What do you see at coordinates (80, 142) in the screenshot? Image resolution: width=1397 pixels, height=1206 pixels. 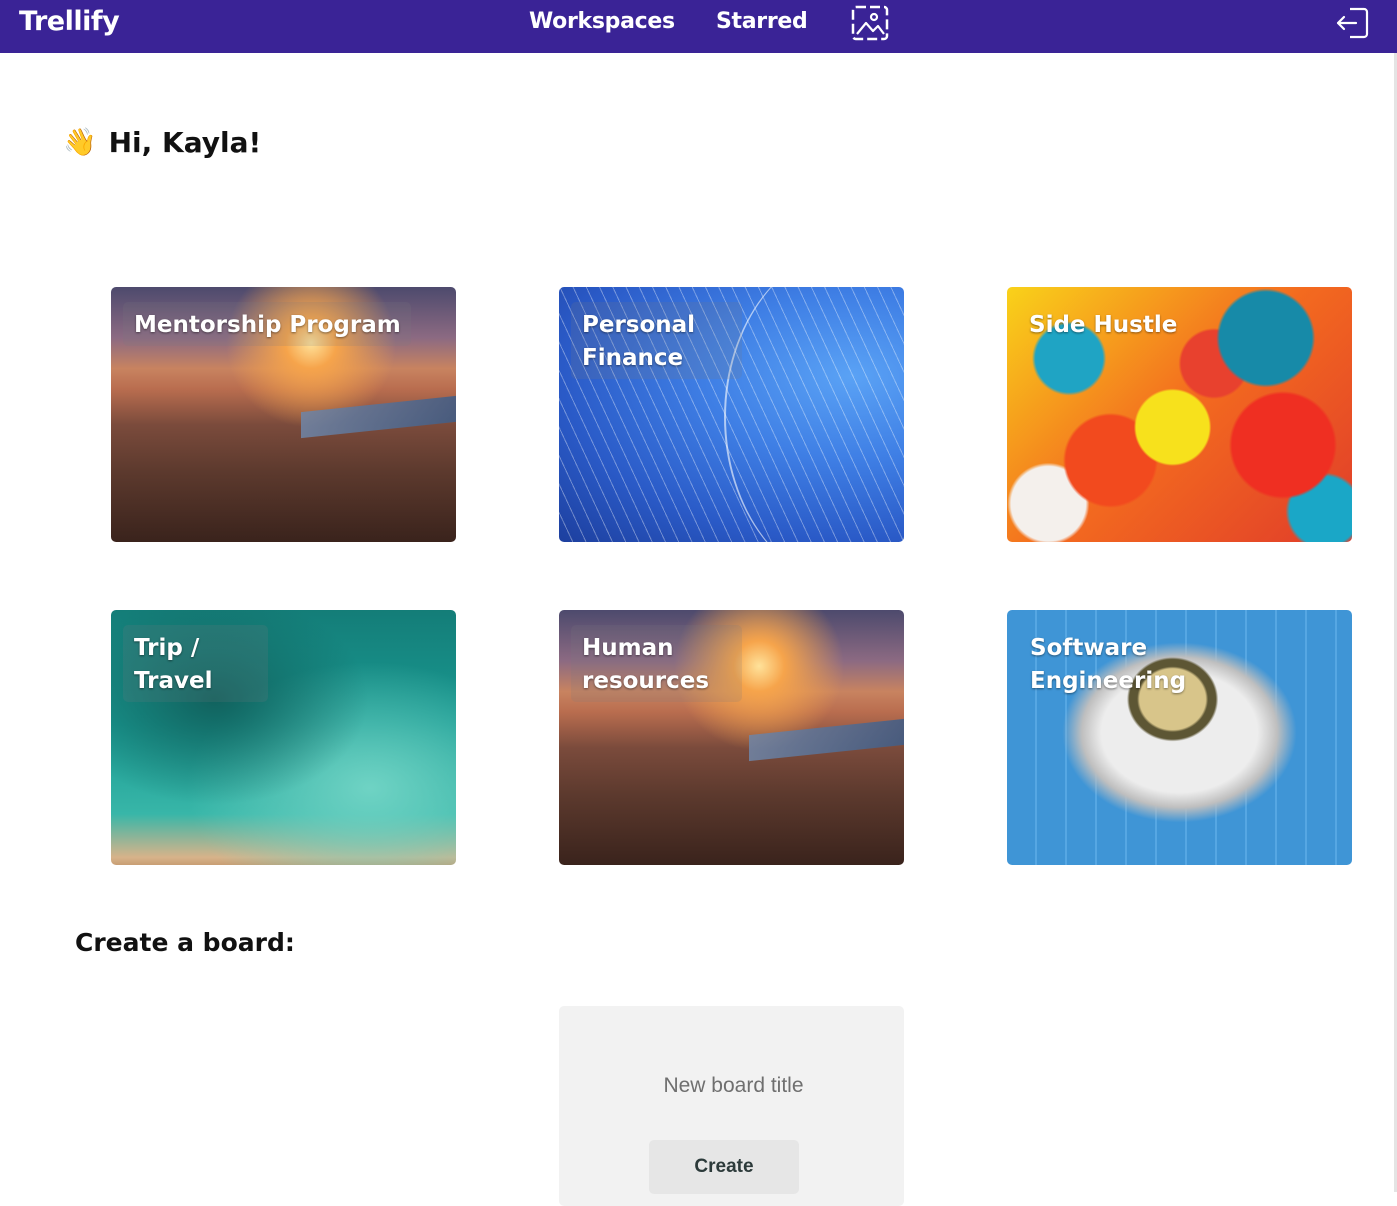 I see `waving-hand-icon: 👋` at bounding box center [80, 142].